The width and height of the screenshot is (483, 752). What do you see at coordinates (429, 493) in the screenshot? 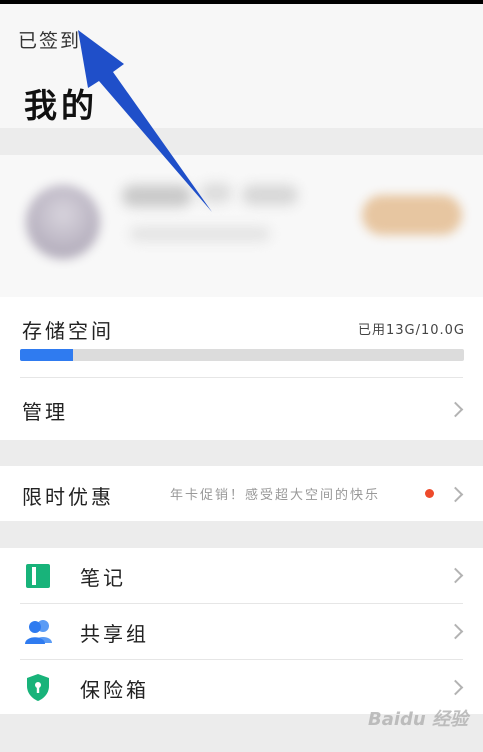
I see `notification-dot` at bounding box center [429, 493].